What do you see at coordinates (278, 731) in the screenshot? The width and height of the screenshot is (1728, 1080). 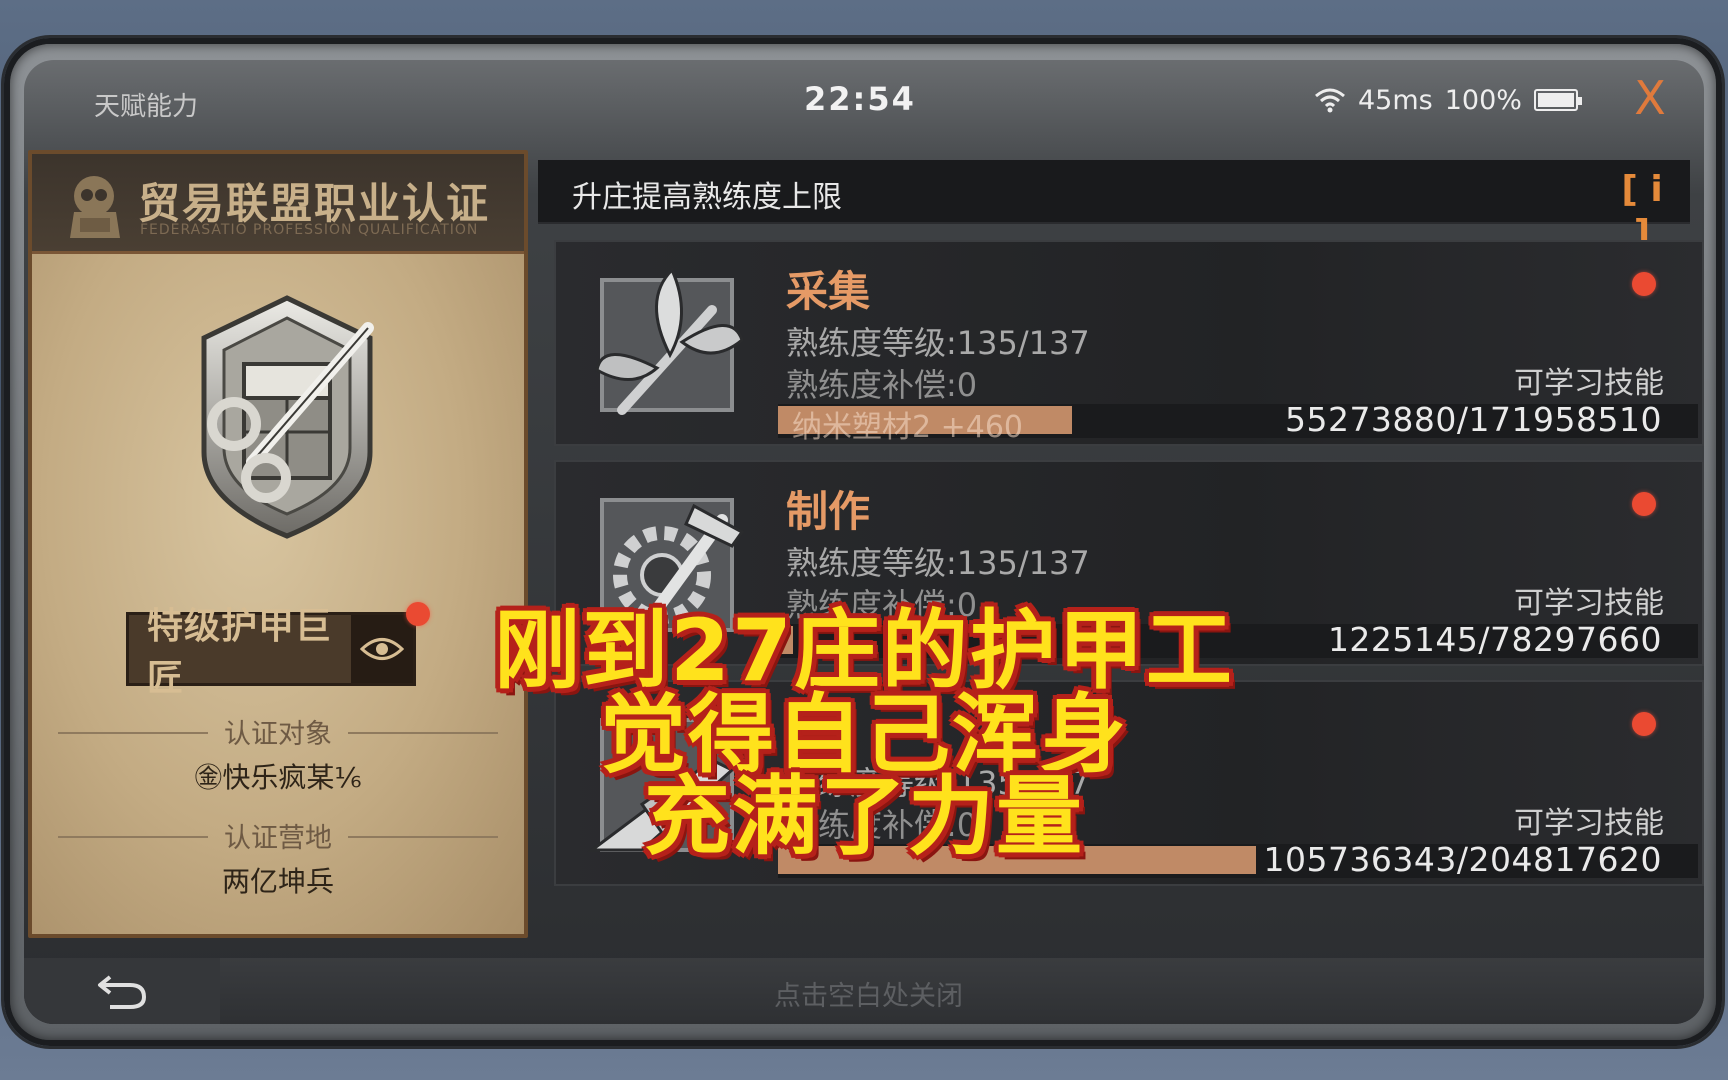 I see `target-label: 认证对象` at bounding box center [278, 731].